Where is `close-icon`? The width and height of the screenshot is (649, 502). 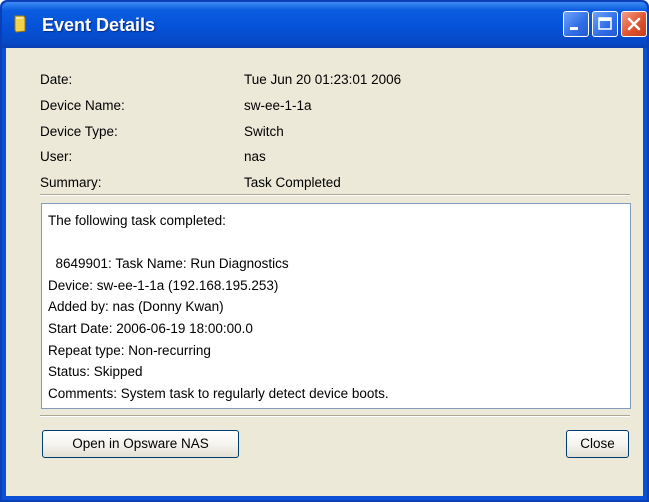 close-icon is located at coordinates (634, 24).